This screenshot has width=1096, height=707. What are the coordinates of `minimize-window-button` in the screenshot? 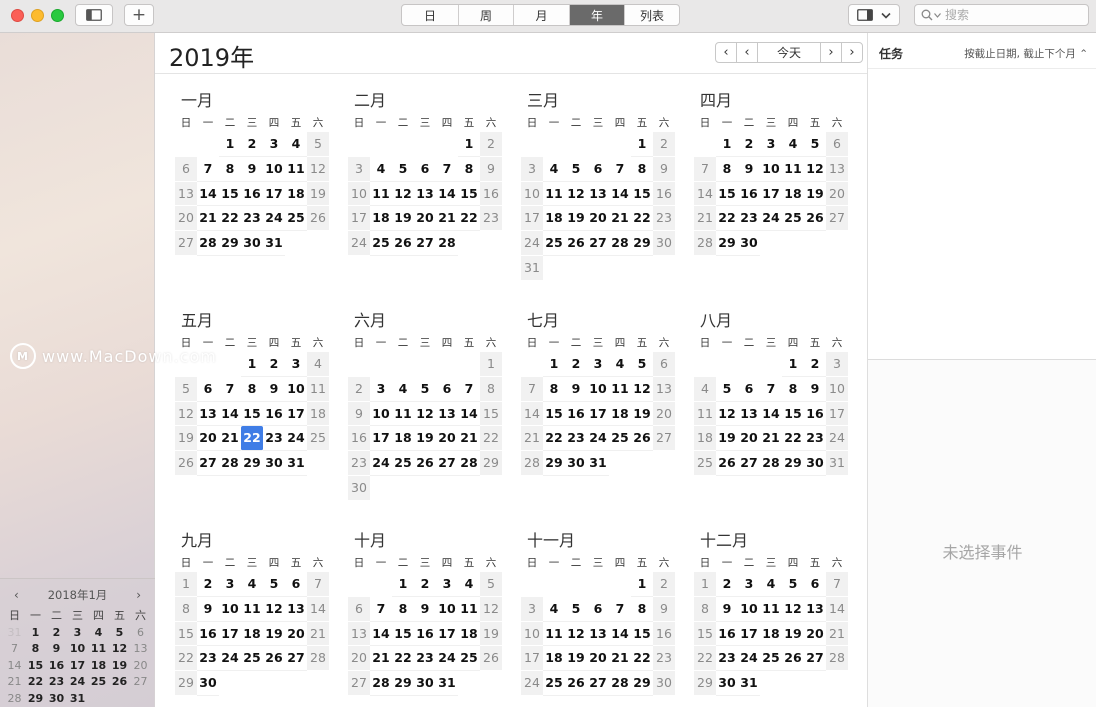 It's located at (37, 15).